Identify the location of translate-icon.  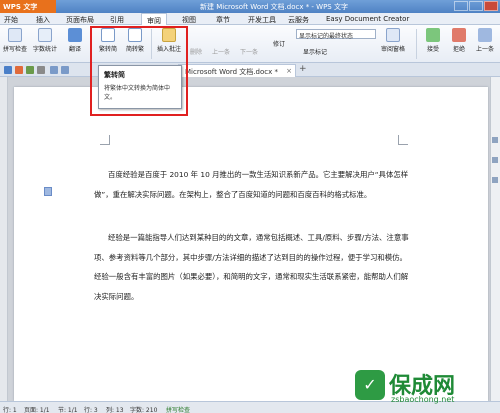
(75, 35).